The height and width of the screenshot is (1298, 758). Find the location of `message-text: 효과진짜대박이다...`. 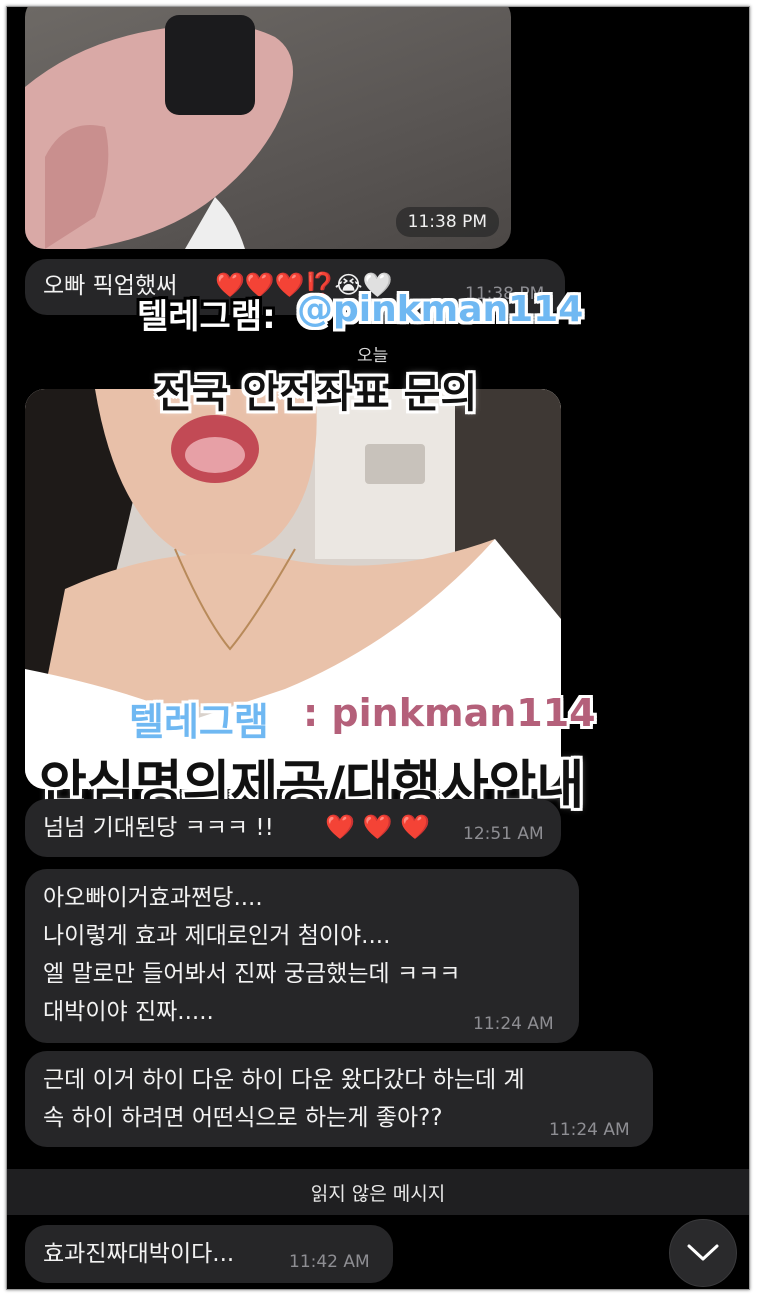

message-text: 효과진짜대박이다... is located at coordinates (139, 1254).